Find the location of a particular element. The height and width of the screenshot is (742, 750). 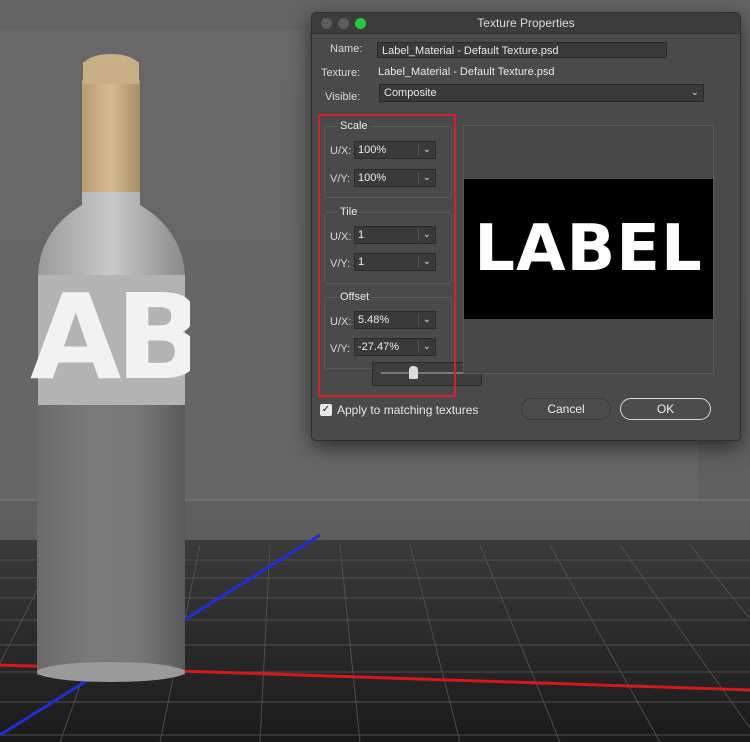

dialog-title: Texture Properties is located at coordinates (526, 23).